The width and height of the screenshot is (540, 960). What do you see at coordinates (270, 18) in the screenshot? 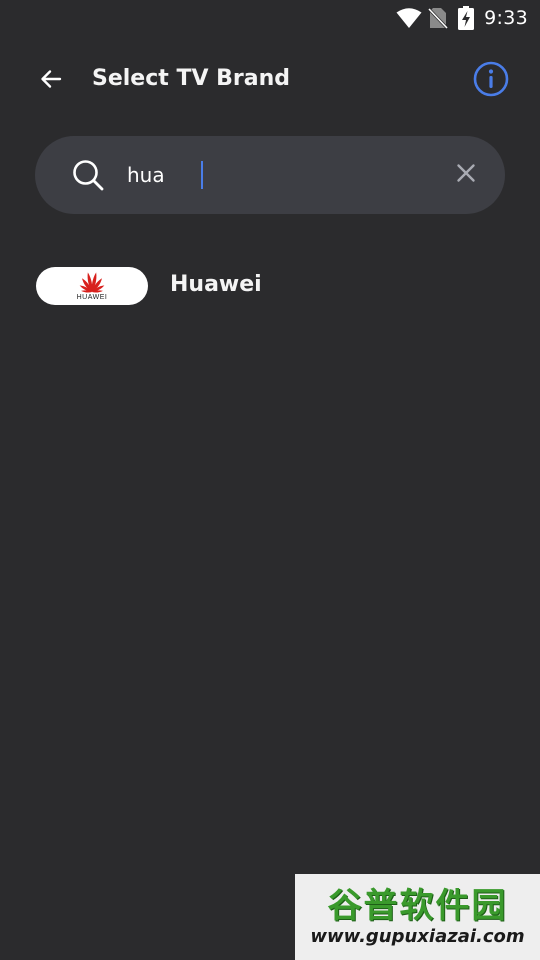
I see `status-bar: 9:33` at bounding box center [270, 18].